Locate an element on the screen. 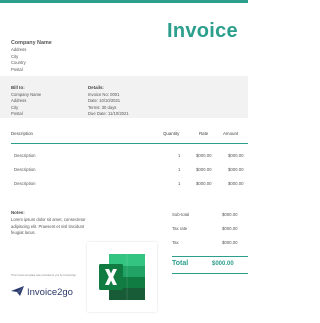 This screenshot has height=323, width=320. col-amount: Amount is located at coordinates (231, 133).